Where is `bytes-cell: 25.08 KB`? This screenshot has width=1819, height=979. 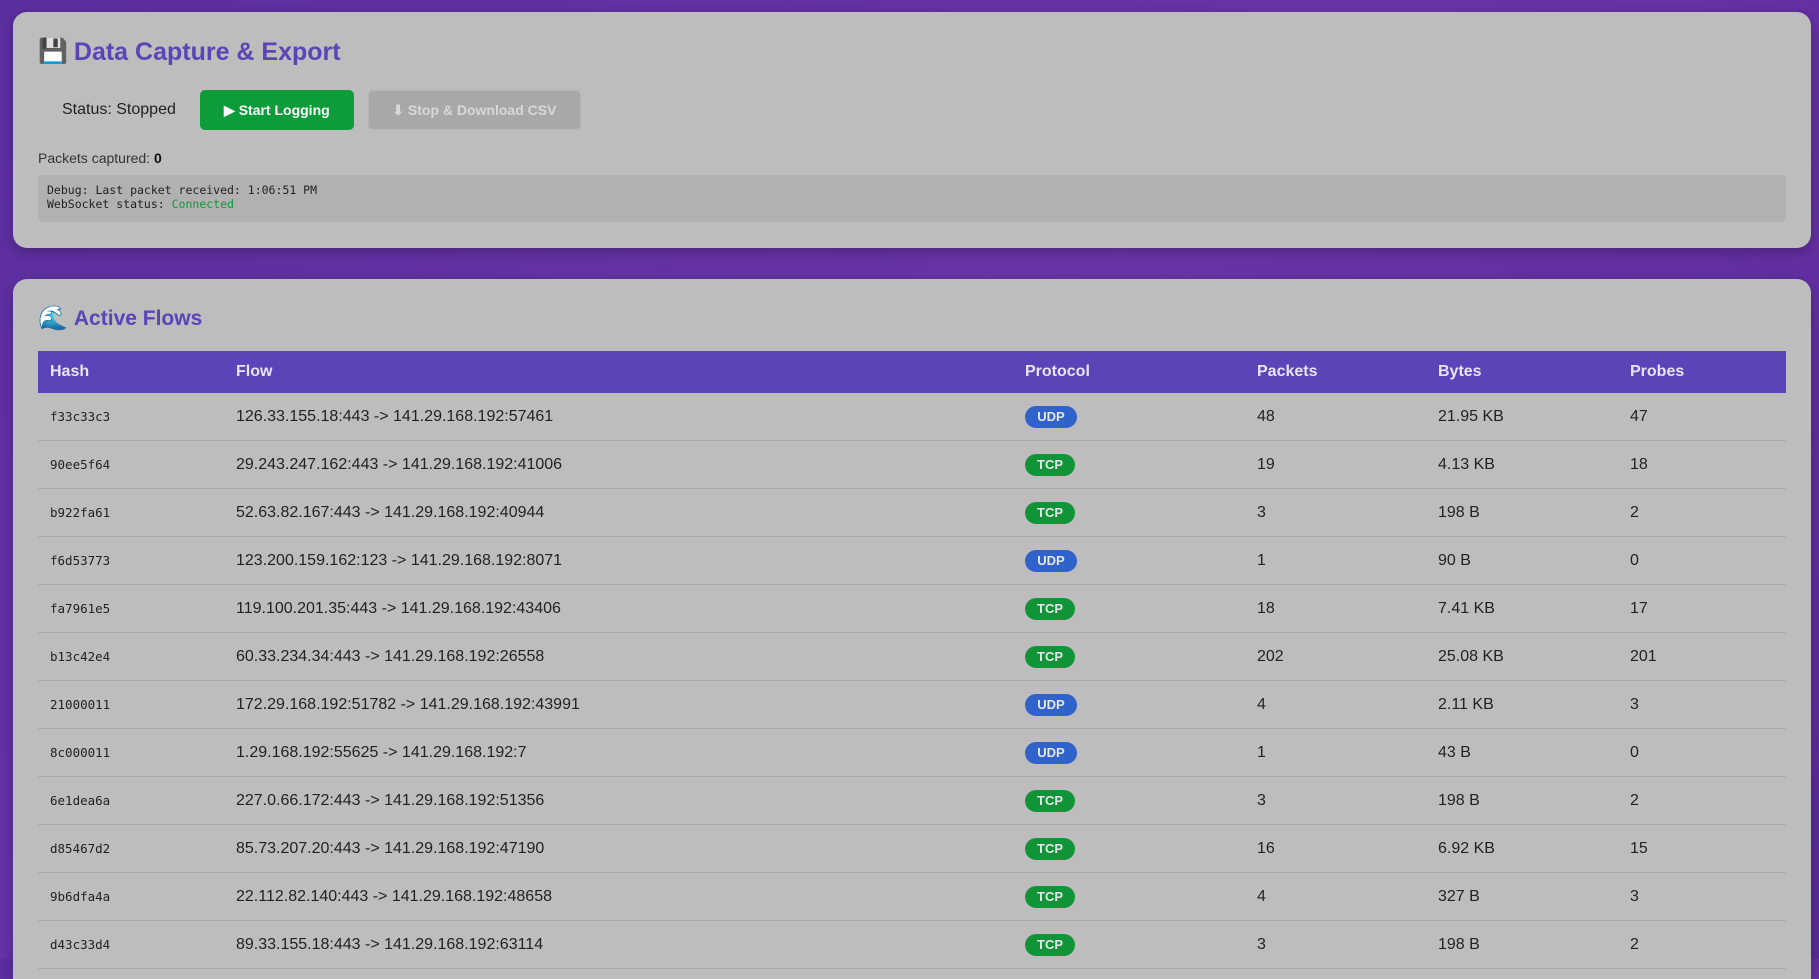
bytes-cell: 25.08 KB is located at coordinates (1522, 656).